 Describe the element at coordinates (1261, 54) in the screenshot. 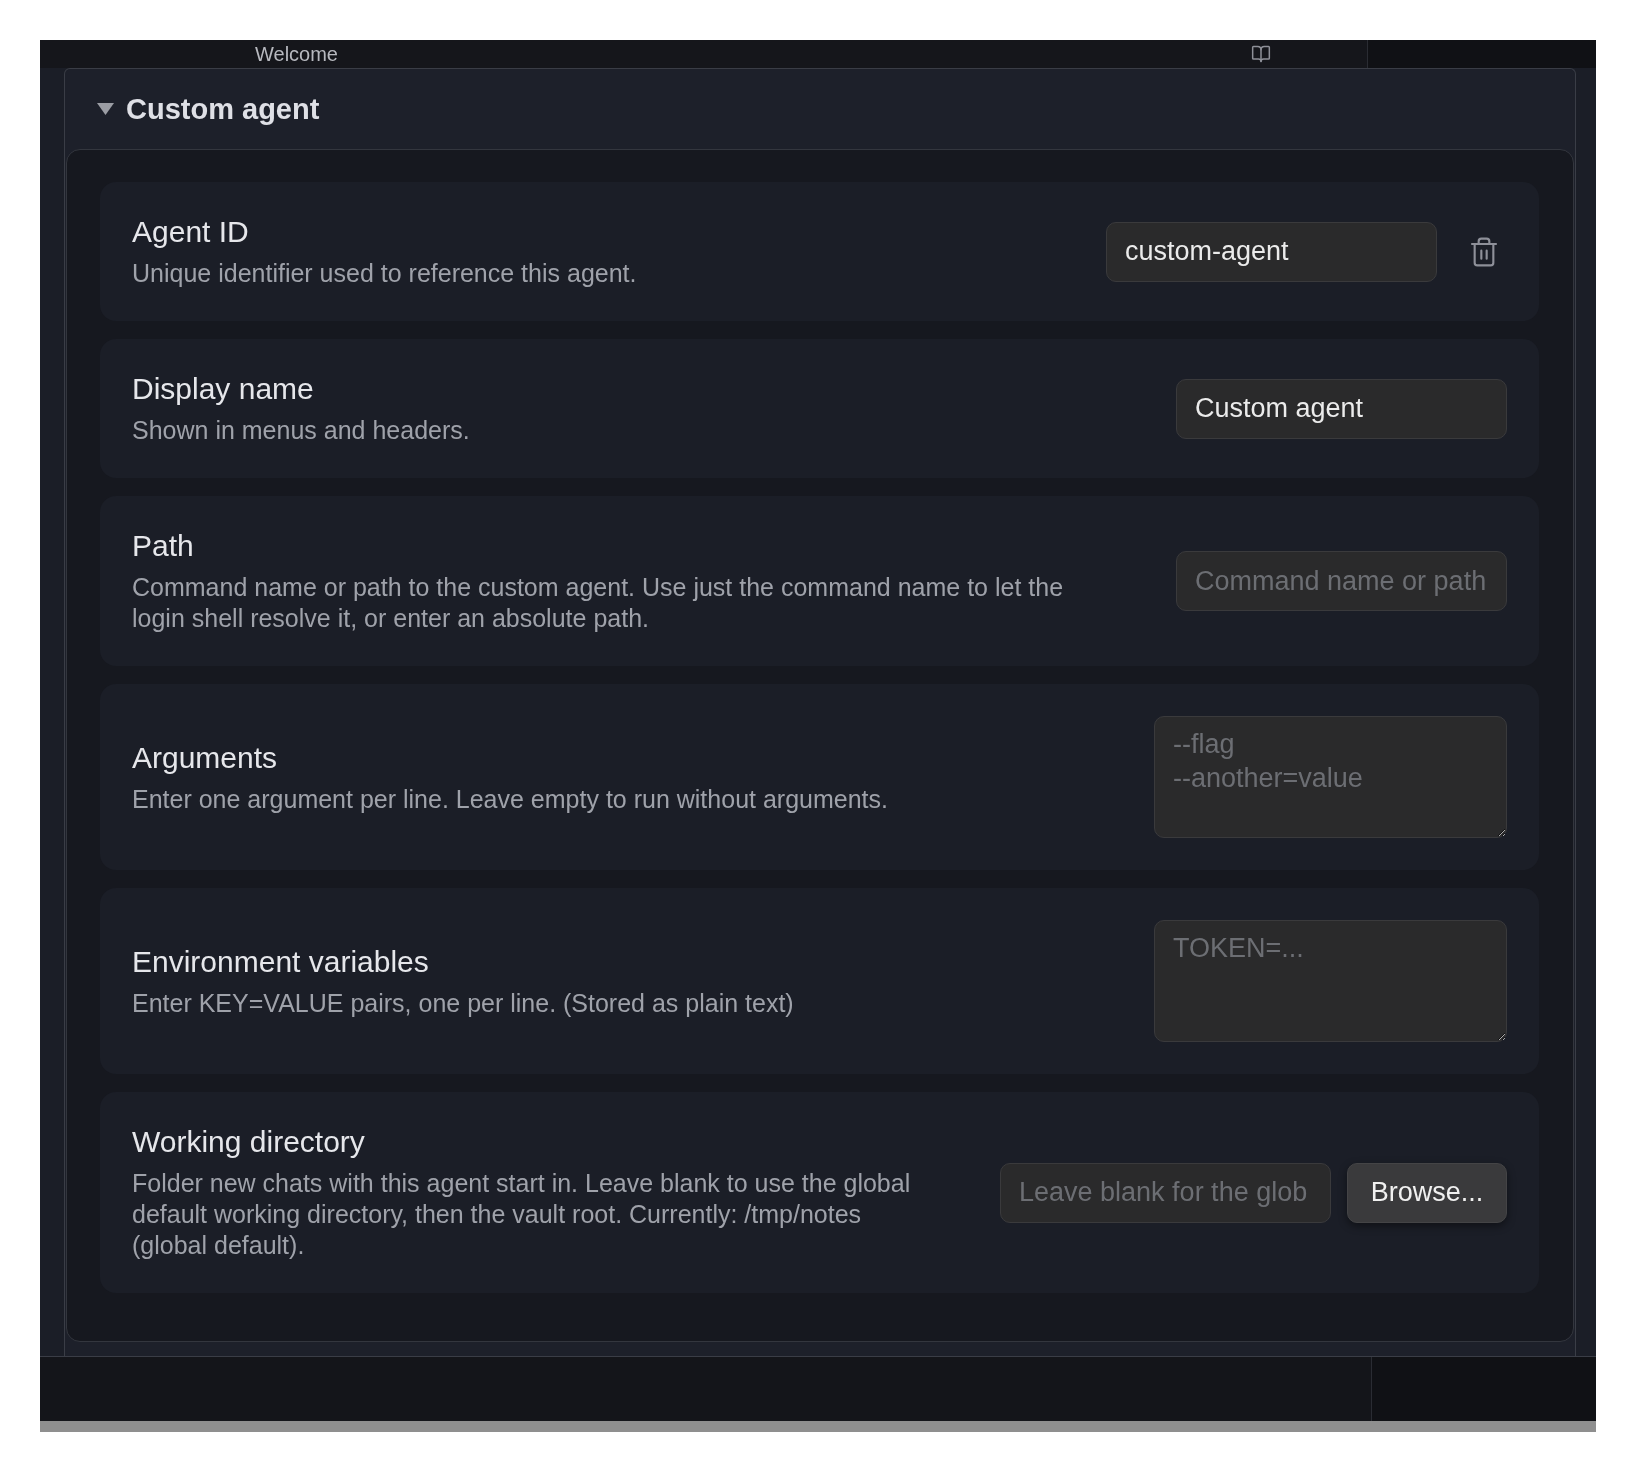

I see `book-icon` at that location.